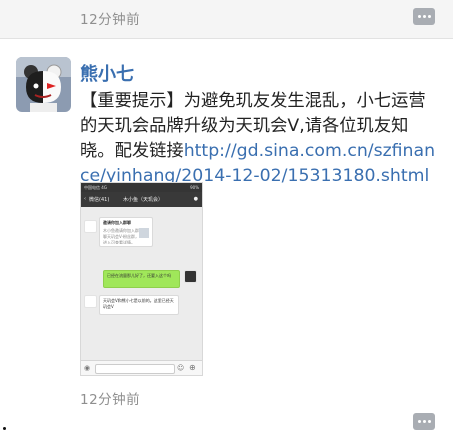  I want to click on received-message-text: 天玑会V和熊小七是以前的。这里已经天玑会V, so click(138, 303).